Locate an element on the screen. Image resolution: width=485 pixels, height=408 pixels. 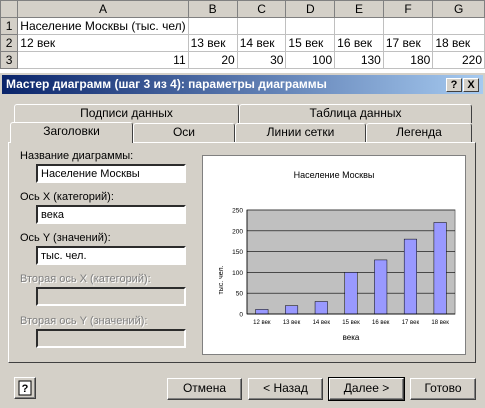
tab-data-table: Таблица данных is located at coordinates (355, 113).